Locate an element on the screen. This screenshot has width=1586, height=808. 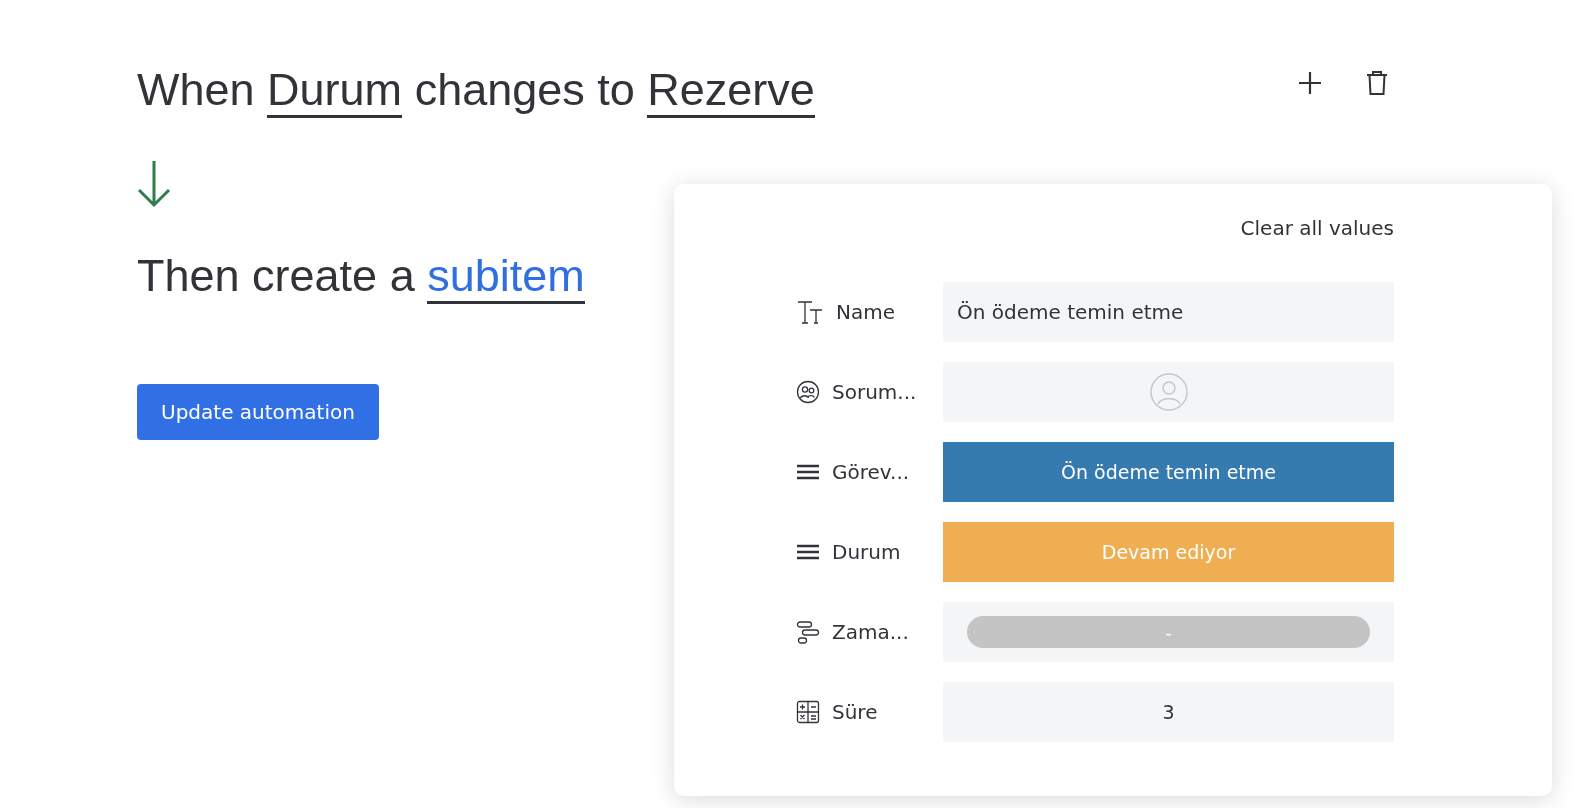
people-icon is located at coordinates (808, 392).